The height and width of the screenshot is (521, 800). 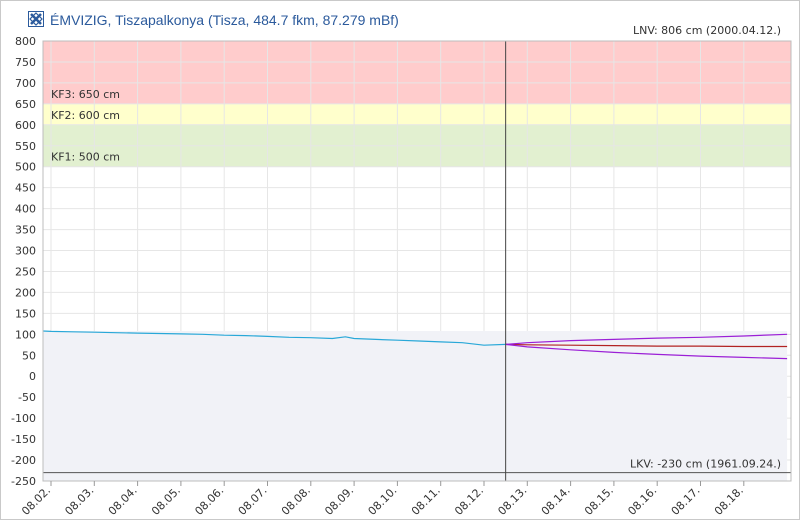 What do you see at coordinates (23, 481) in the screenshot?
I see `y-tick-label: -250` at bounding box center [23, 481].